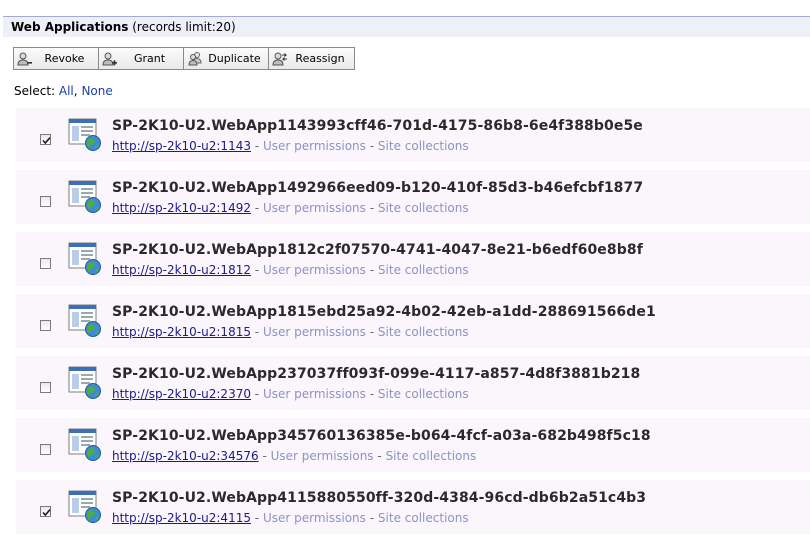 This screenshot has width=810, height=540. Describe the element at coordinates (181, 332) in the screenshot. I see `web-app-url-link: http://sp-2k10-u2:1815` at that location.